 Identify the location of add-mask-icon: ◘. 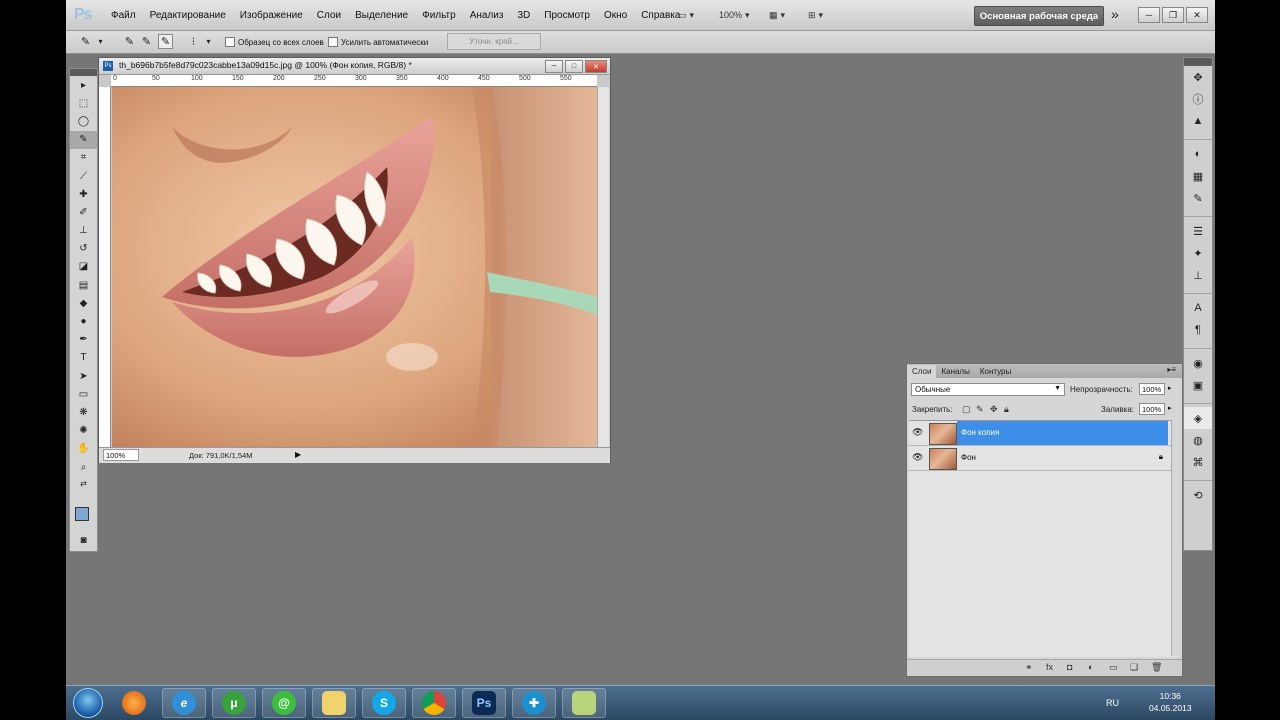
(1069, 667).